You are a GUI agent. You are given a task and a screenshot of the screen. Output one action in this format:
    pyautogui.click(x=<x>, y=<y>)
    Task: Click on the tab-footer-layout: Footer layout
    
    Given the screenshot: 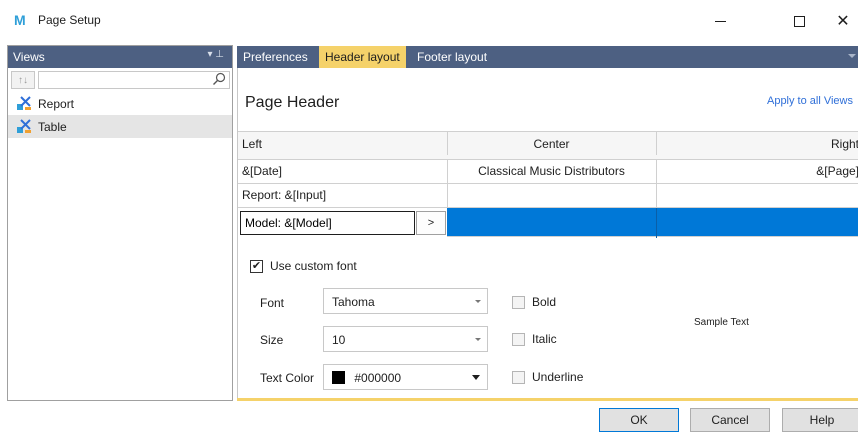 What is the action you would take?
    pyautogui.click(x=452, y=57)
    